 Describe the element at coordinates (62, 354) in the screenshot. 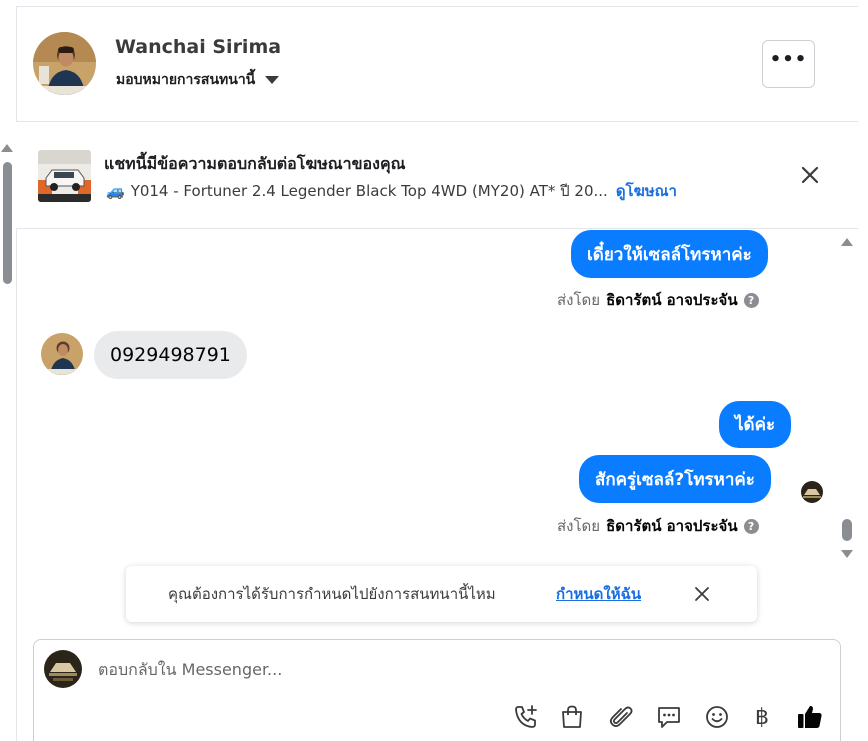

I see `contact-avatar-small` at that location.